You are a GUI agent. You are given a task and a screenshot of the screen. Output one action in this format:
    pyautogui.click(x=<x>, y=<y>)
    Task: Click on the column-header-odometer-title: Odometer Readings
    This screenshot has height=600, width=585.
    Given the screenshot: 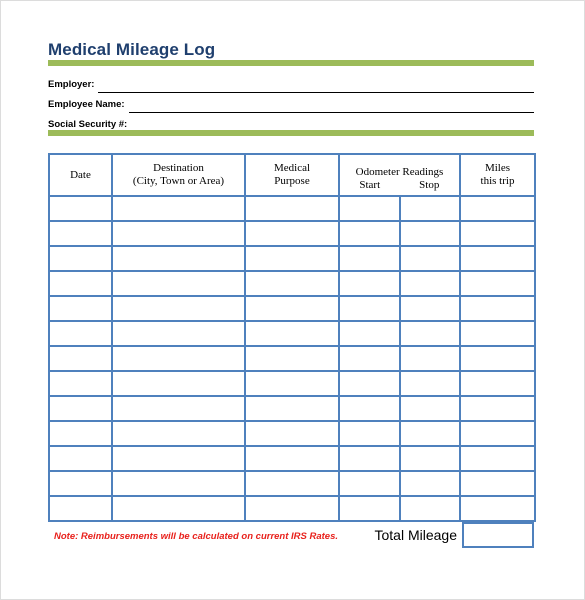 What is the action you would take?
    pyautogui.click(x=399, y=171)
    